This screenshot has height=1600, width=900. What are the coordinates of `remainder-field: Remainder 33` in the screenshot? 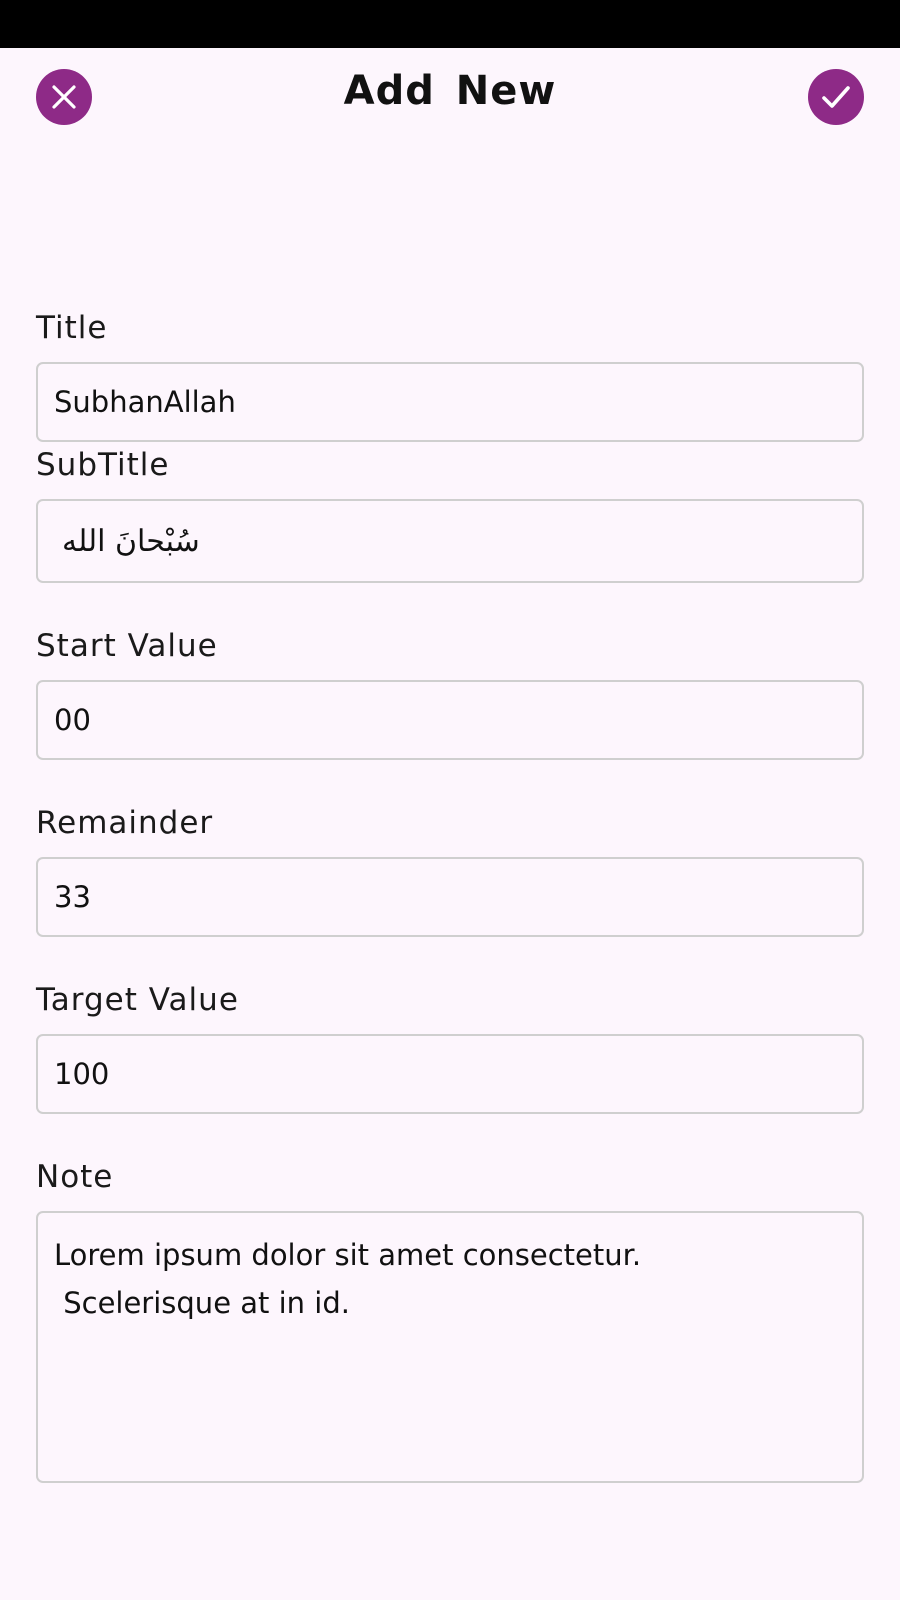 It's located at (450, 871).